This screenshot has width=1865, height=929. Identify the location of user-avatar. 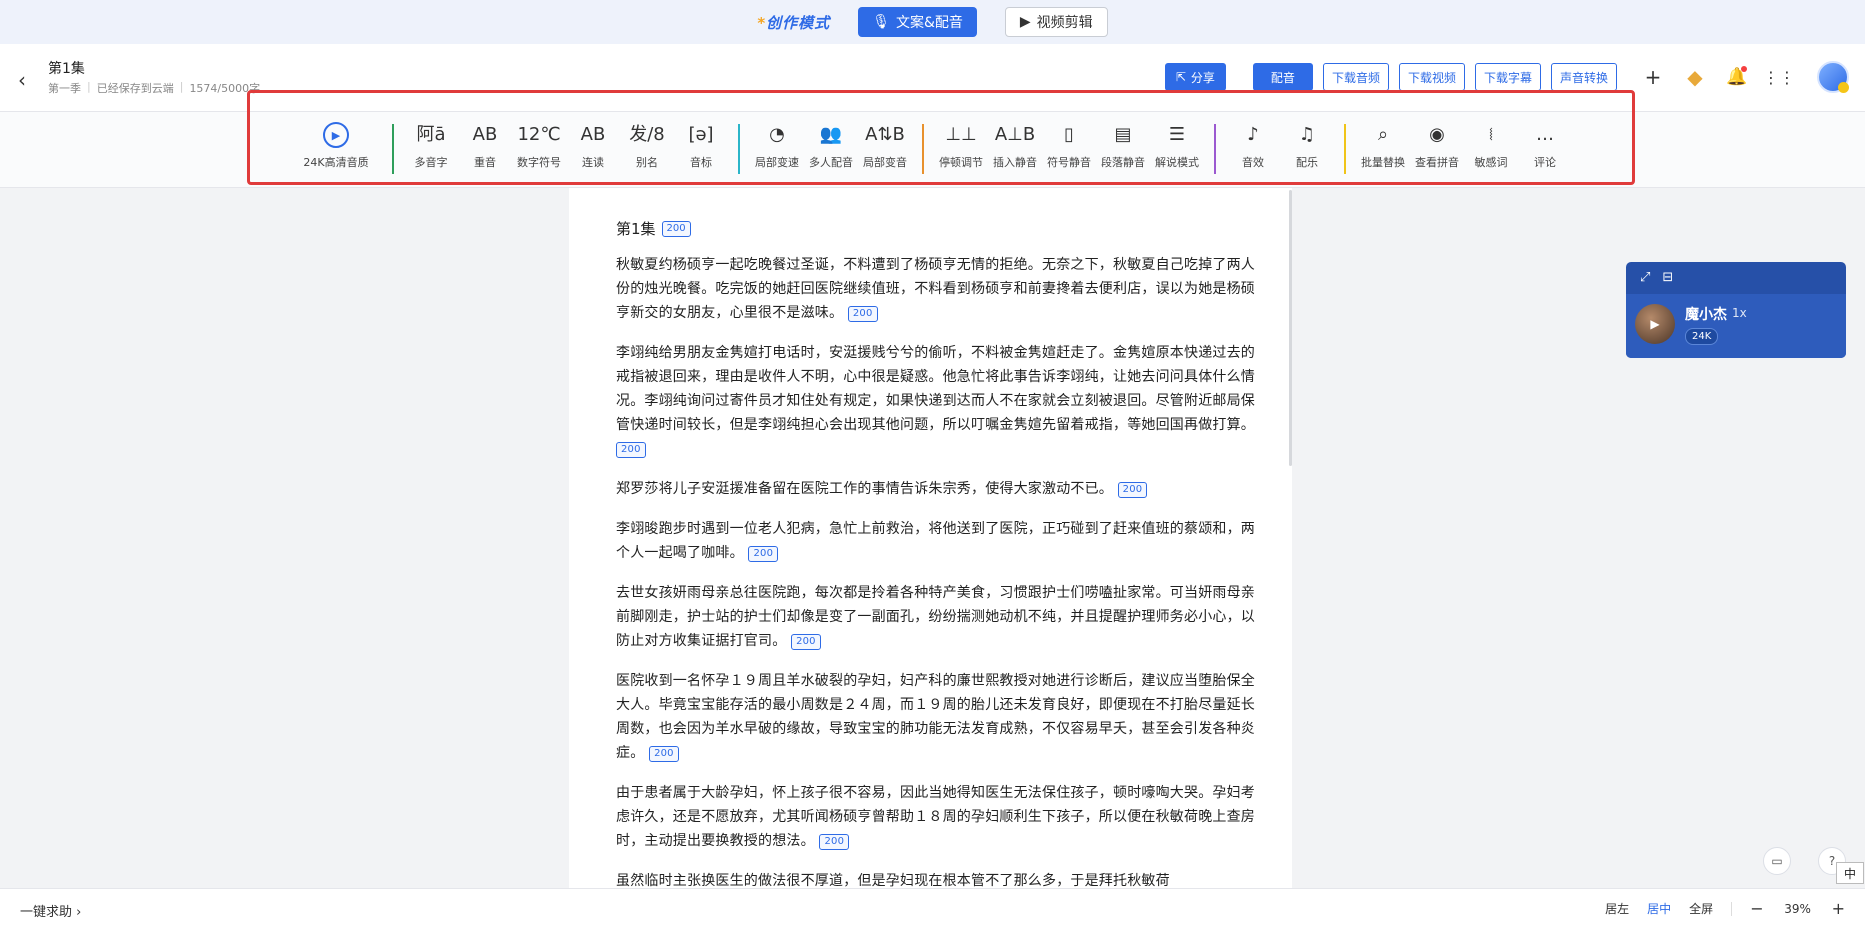
(1833, 77).